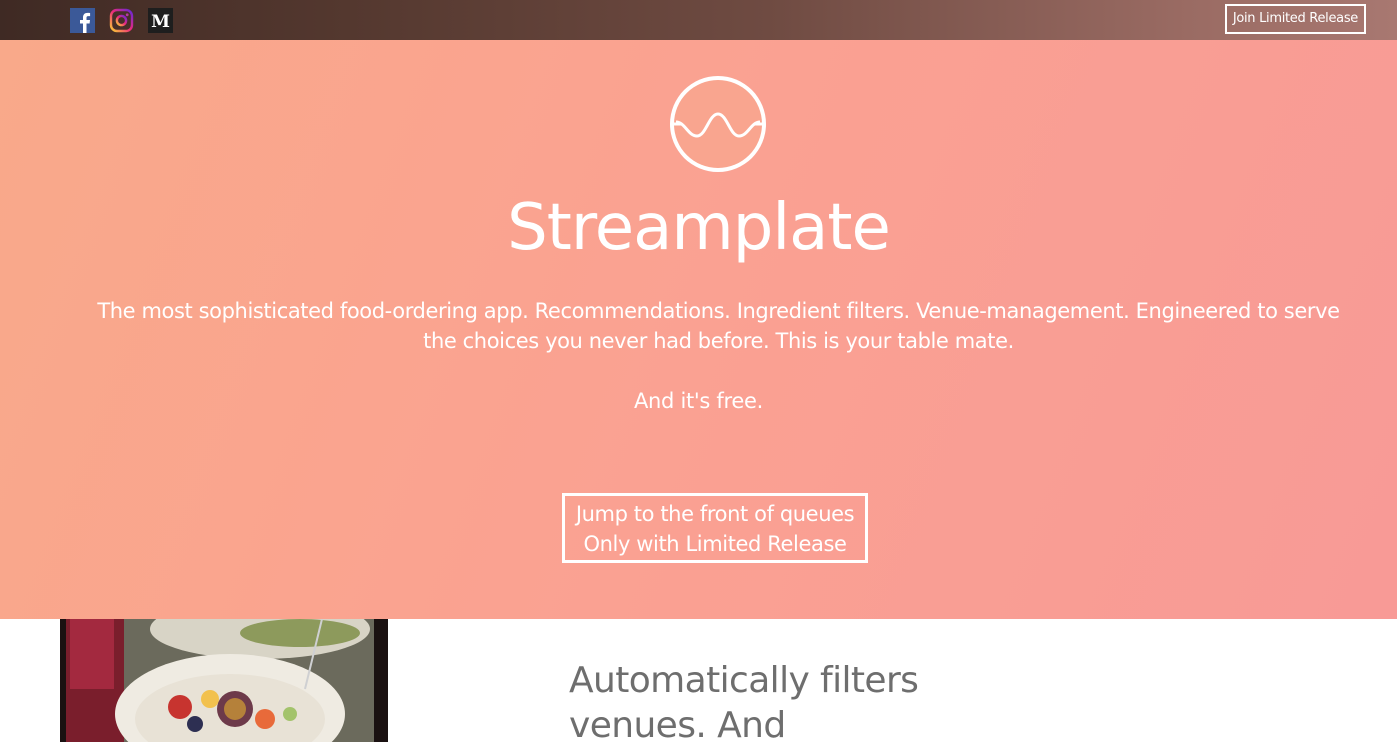 This screenshot has height=748, width=1397. I want to click on cta-line-1: Jump to the front of queues, so click(715, 514).